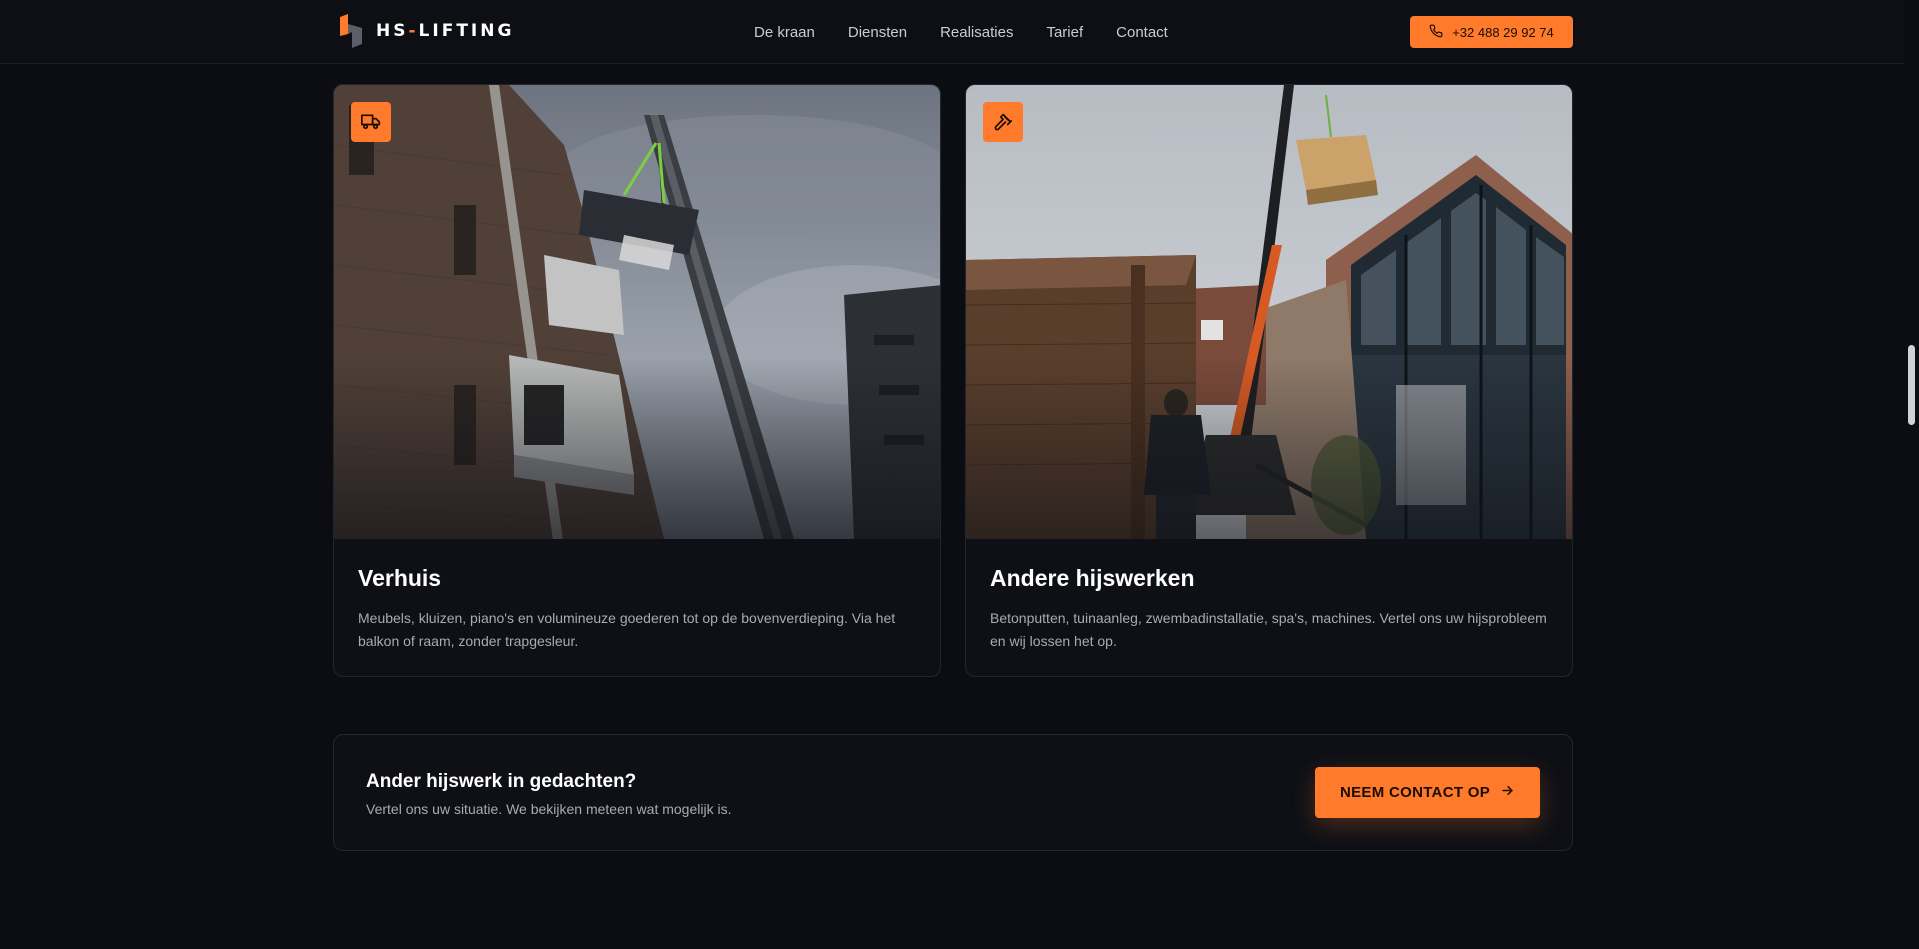  Describe the element at coordinates (1092, 578) in the screenshot. I see `card-title: Andere hijswerken` at that location.